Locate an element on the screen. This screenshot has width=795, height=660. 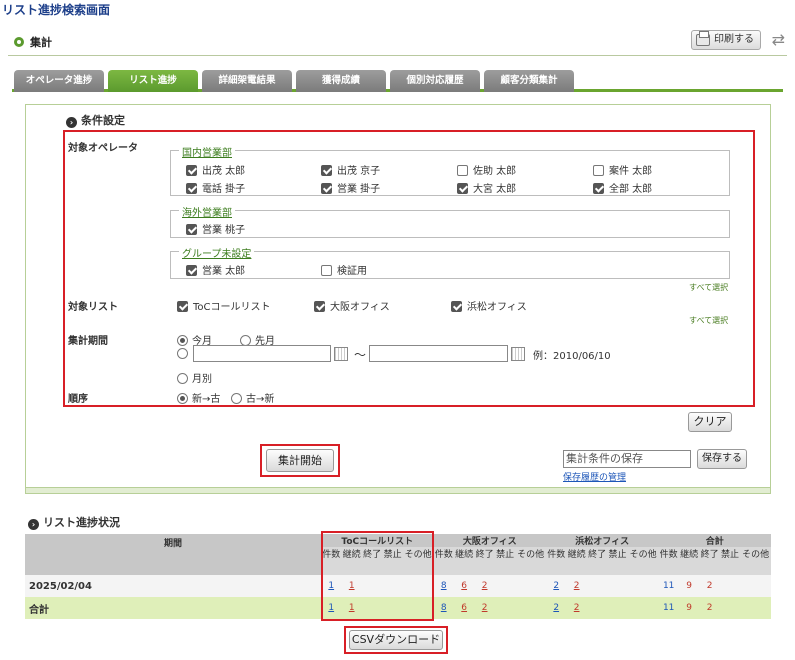
group-header: 合計 is located at coordinates (714, 540).